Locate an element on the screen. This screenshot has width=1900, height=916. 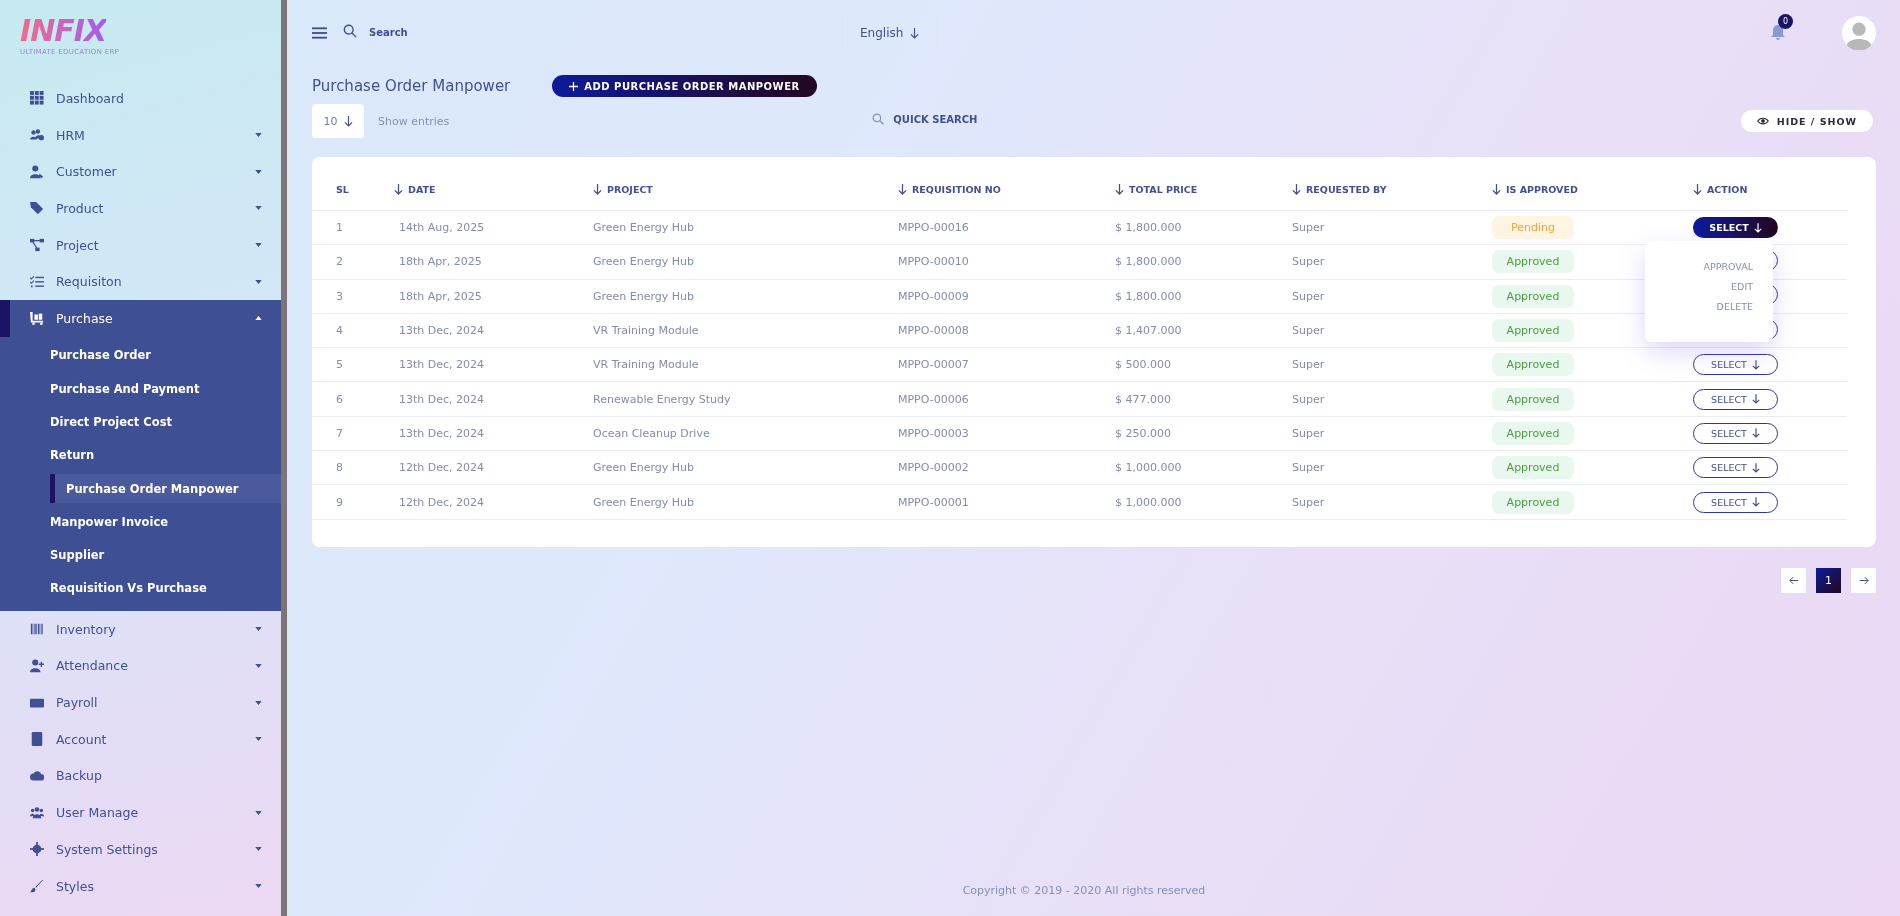
language-select: English is located at coordinates (890, 33).